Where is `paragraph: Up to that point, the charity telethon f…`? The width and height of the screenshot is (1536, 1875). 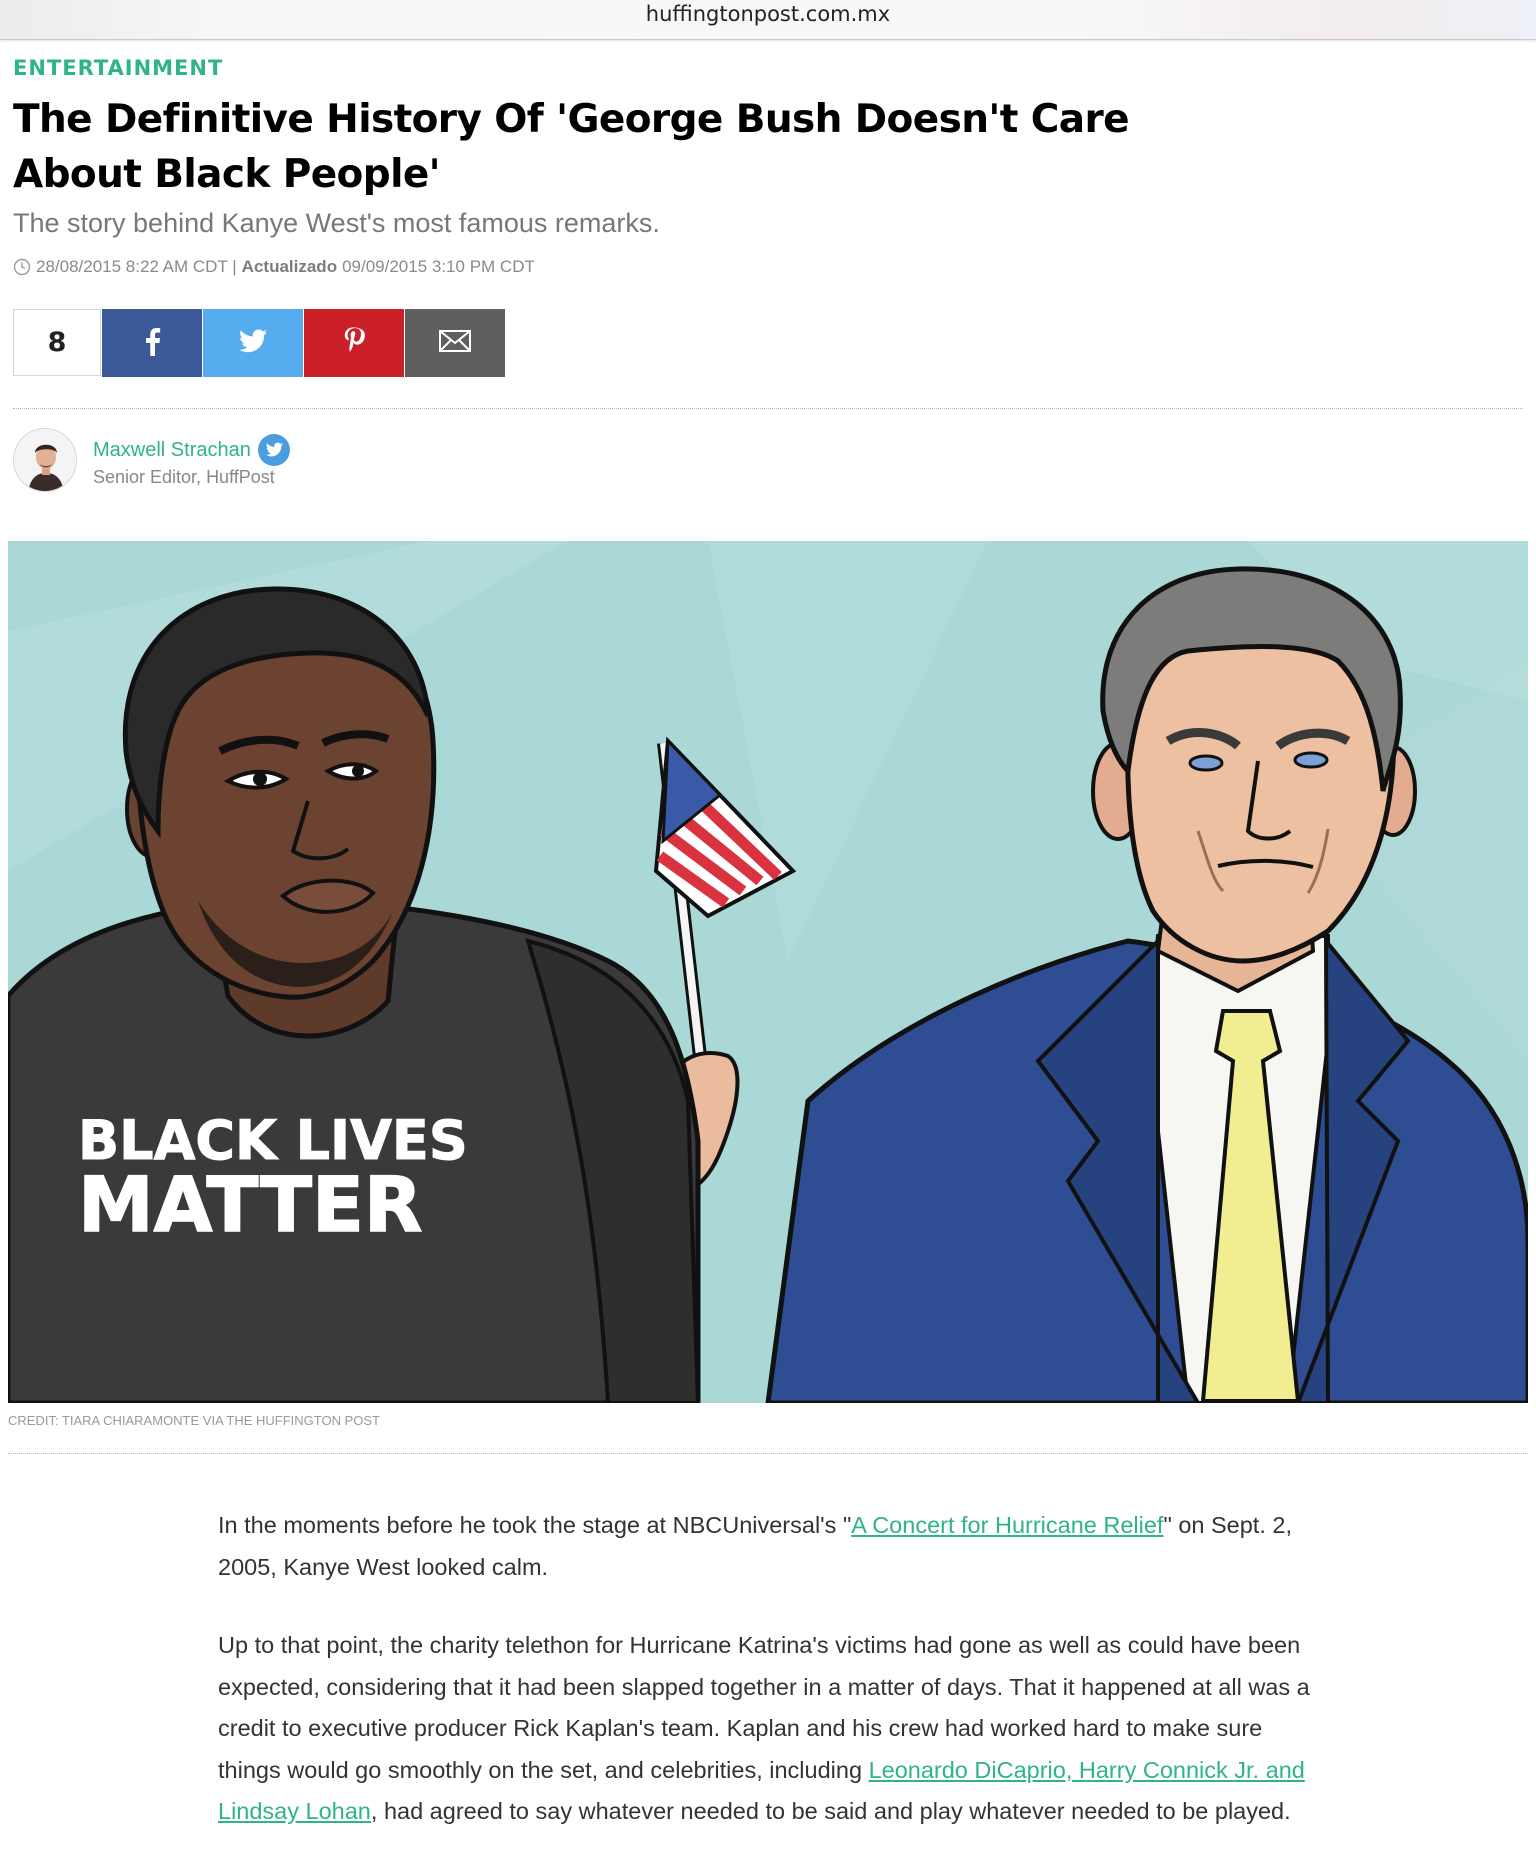
paragraph: Up to that point, the charity telethon f… is located at coordinates (768, 1729).